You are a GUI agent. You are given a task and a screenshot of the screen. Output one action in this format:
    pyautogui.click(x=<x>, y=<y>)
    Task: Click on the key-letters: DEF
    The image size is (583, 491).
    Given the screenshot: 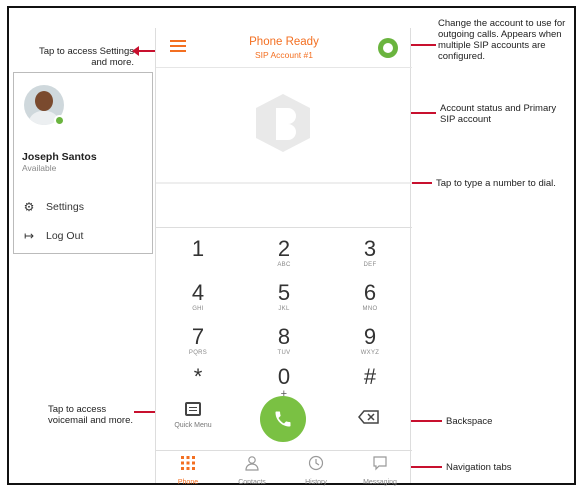 What is the action you would take?
    pyautogui.click(x=370, y=265)
    